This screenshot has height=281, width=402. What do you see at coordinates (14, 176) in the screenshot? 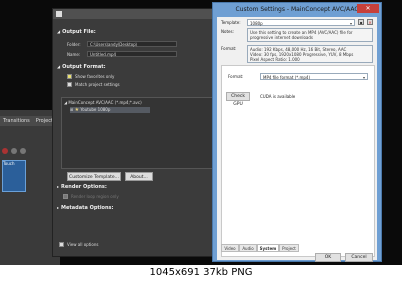
I see `track-header: Touch` at bounding box center [14, 176].